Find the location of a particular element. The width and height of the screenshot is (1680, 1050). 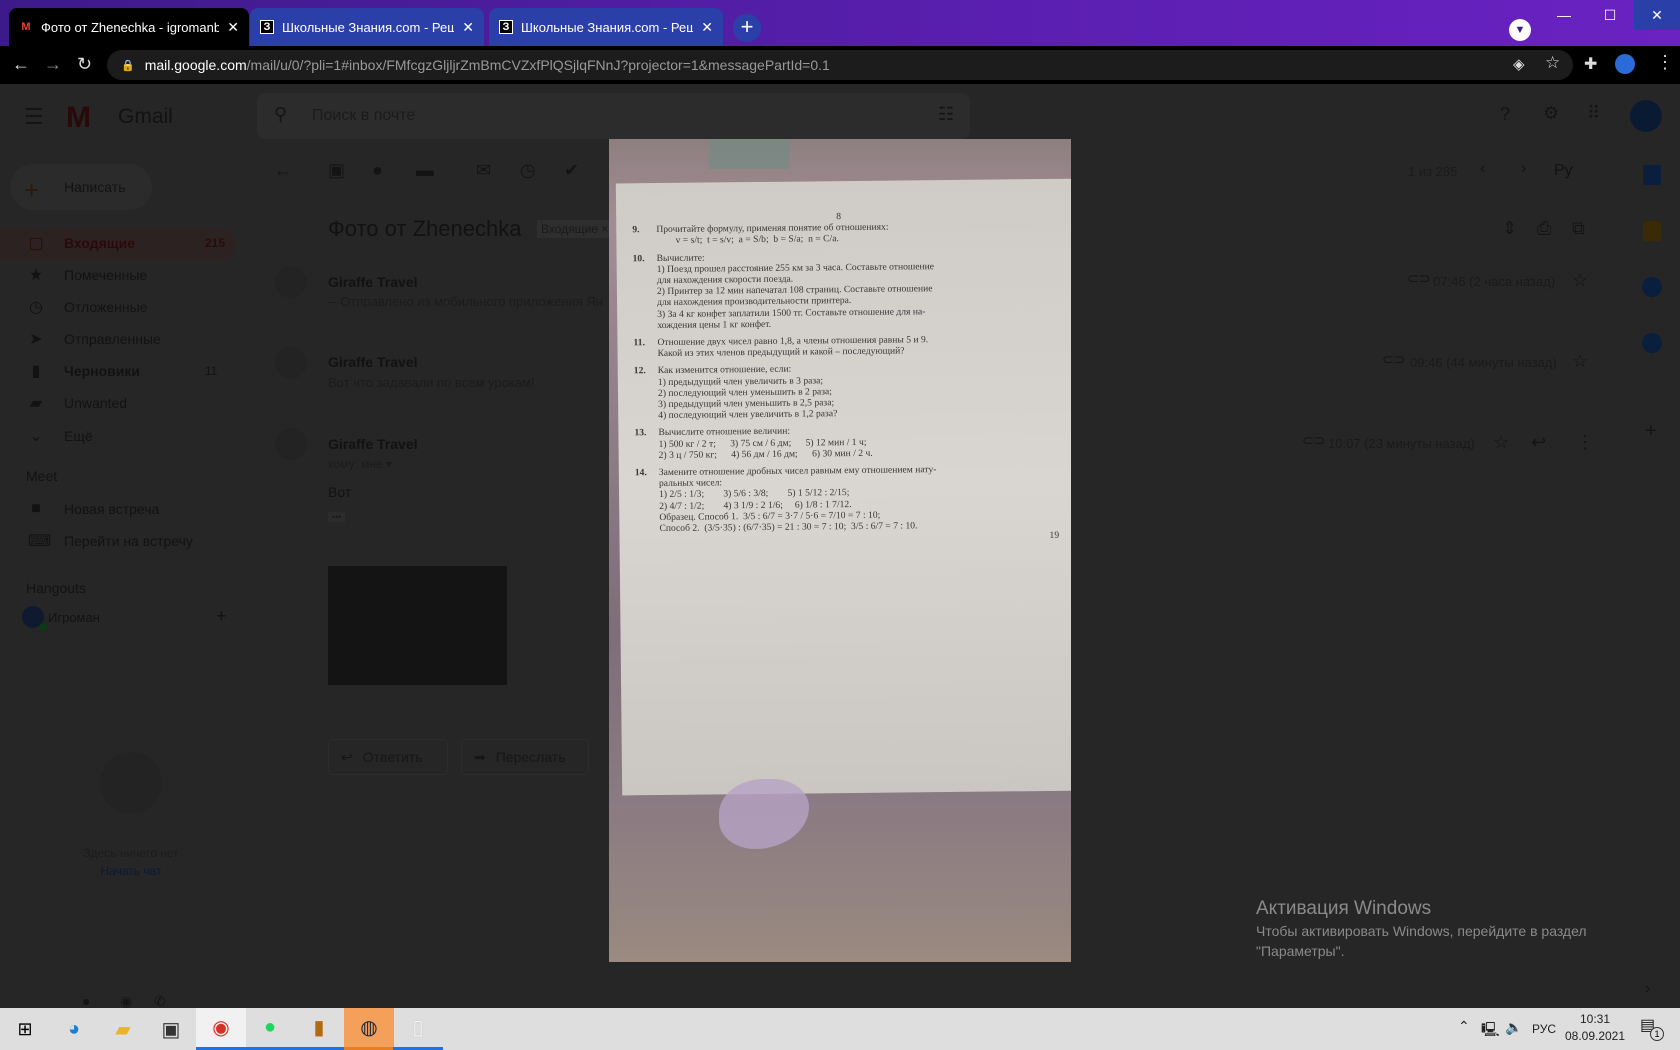

menu-dots-icon: ⋮ is located at coordinates (1665, 62).